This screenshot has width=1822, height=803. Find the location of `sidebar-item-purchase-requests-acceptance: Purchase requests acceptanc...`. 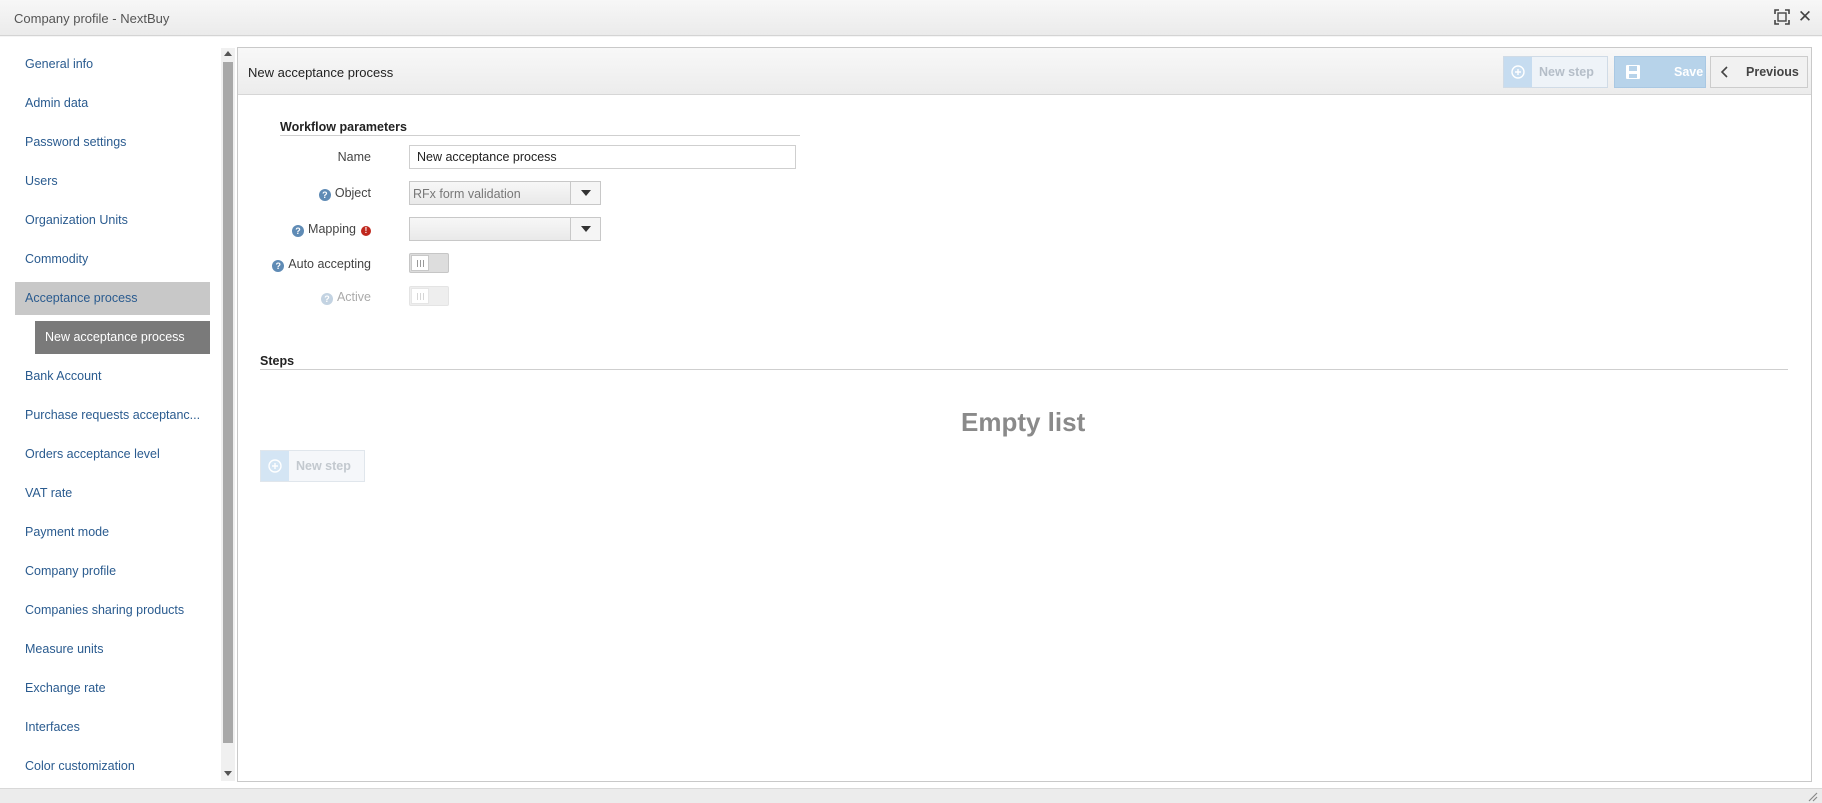

sidebar-item-purchase-requests-acceptance: Purchase requests acceptanc... is located at coordinates (112, 415).